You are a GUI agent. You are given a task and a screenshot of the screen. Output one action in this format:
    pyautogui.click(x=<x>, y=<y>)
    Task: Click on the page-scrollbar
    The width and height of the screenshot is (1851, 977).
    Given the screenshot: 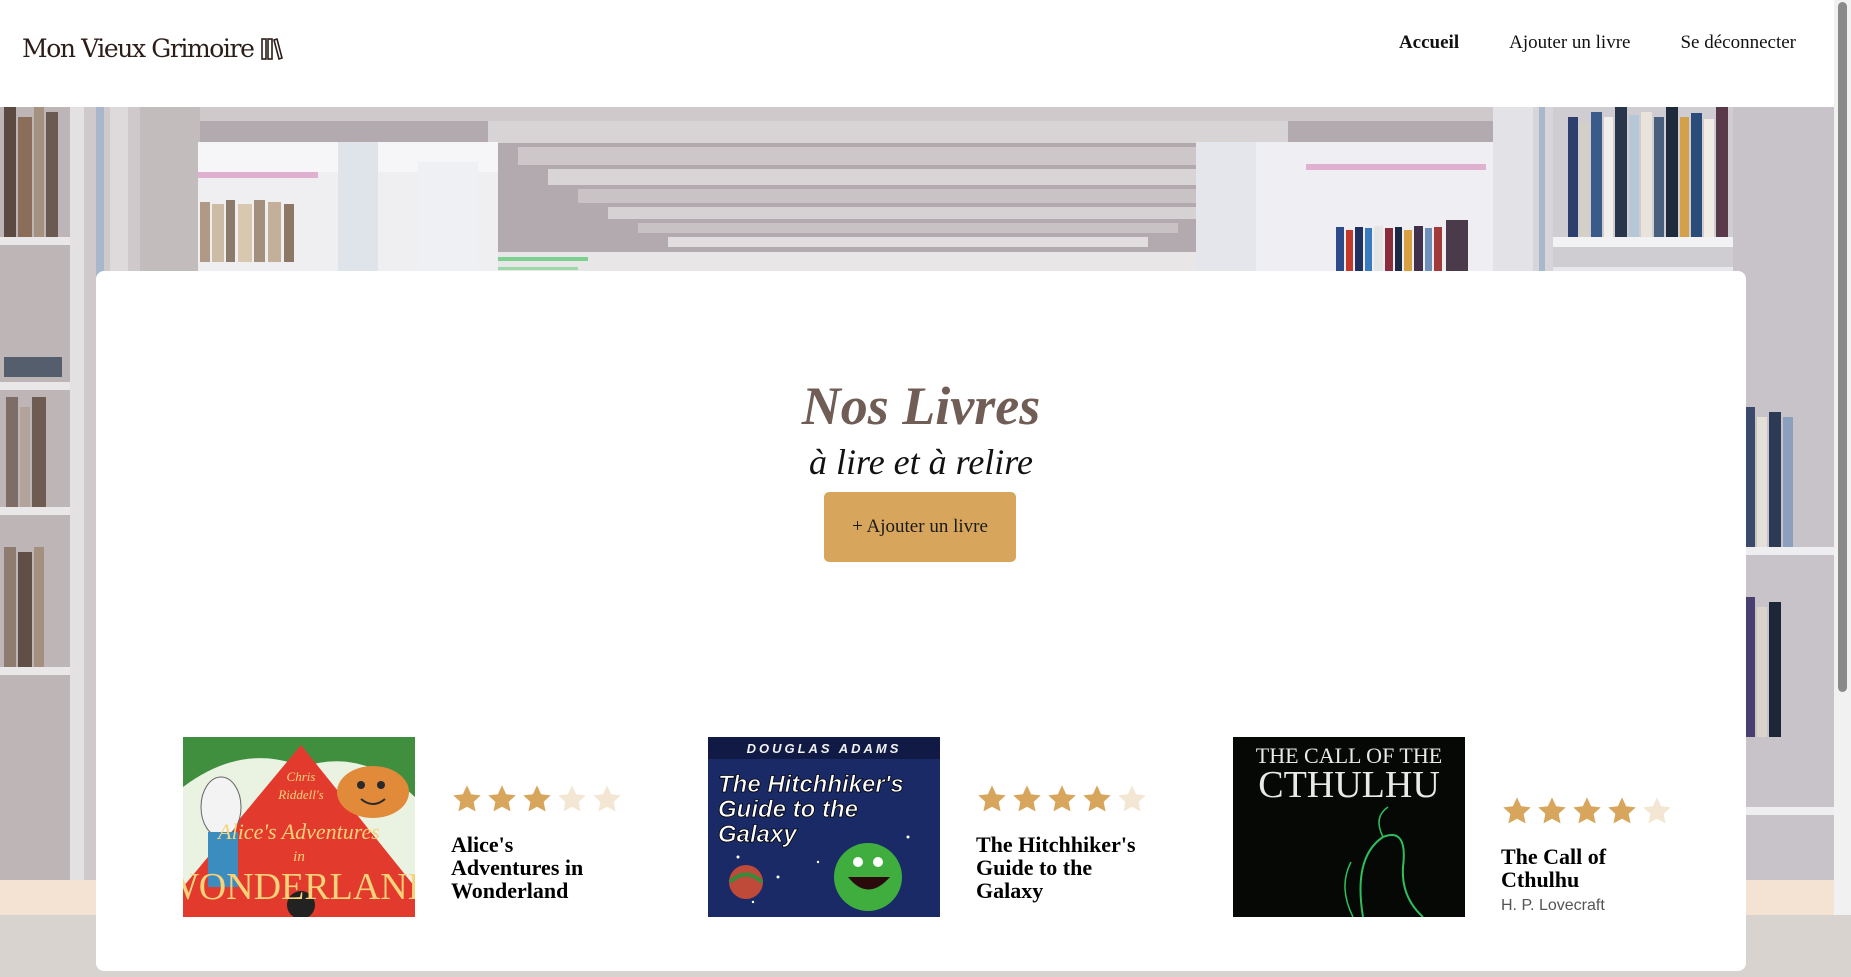 What is the action you would take?
    pyautogui.click(x=1842, y=457)
    